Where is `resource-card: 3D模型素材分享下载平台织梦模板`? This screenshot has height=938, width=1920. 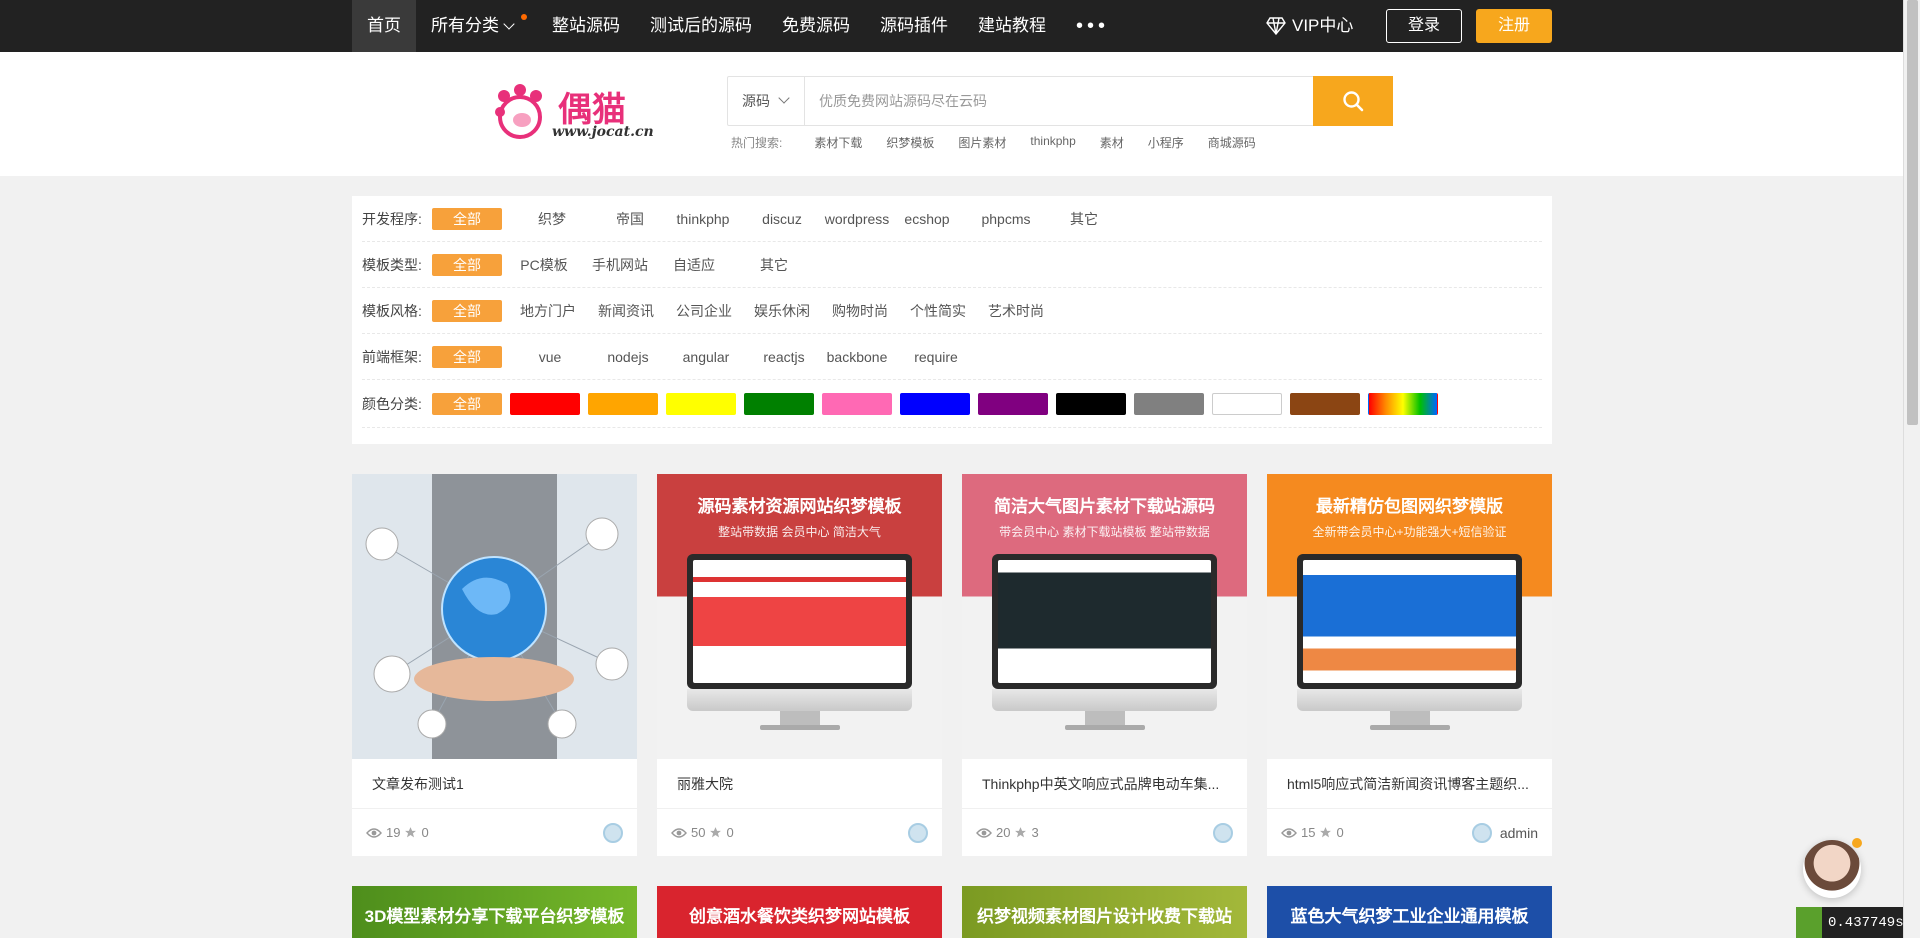
resource-card: 3D模型素材分享下载平台织梦模板 is located at coordinates (494, 912).